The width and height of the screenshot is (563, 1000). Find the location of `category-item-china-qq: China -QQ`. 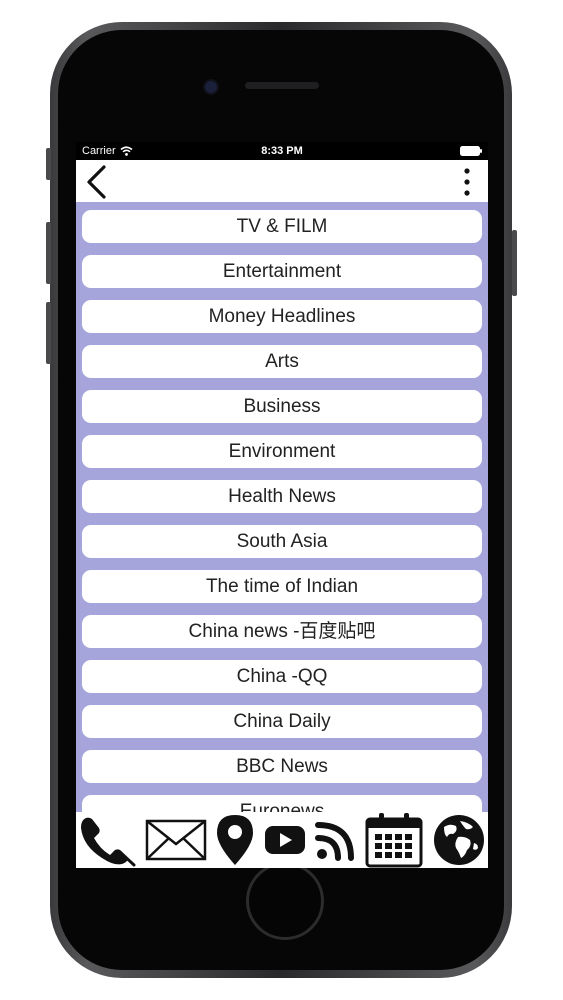

category-item-china-qq: China -QQ is located at coordinates (282, 676).